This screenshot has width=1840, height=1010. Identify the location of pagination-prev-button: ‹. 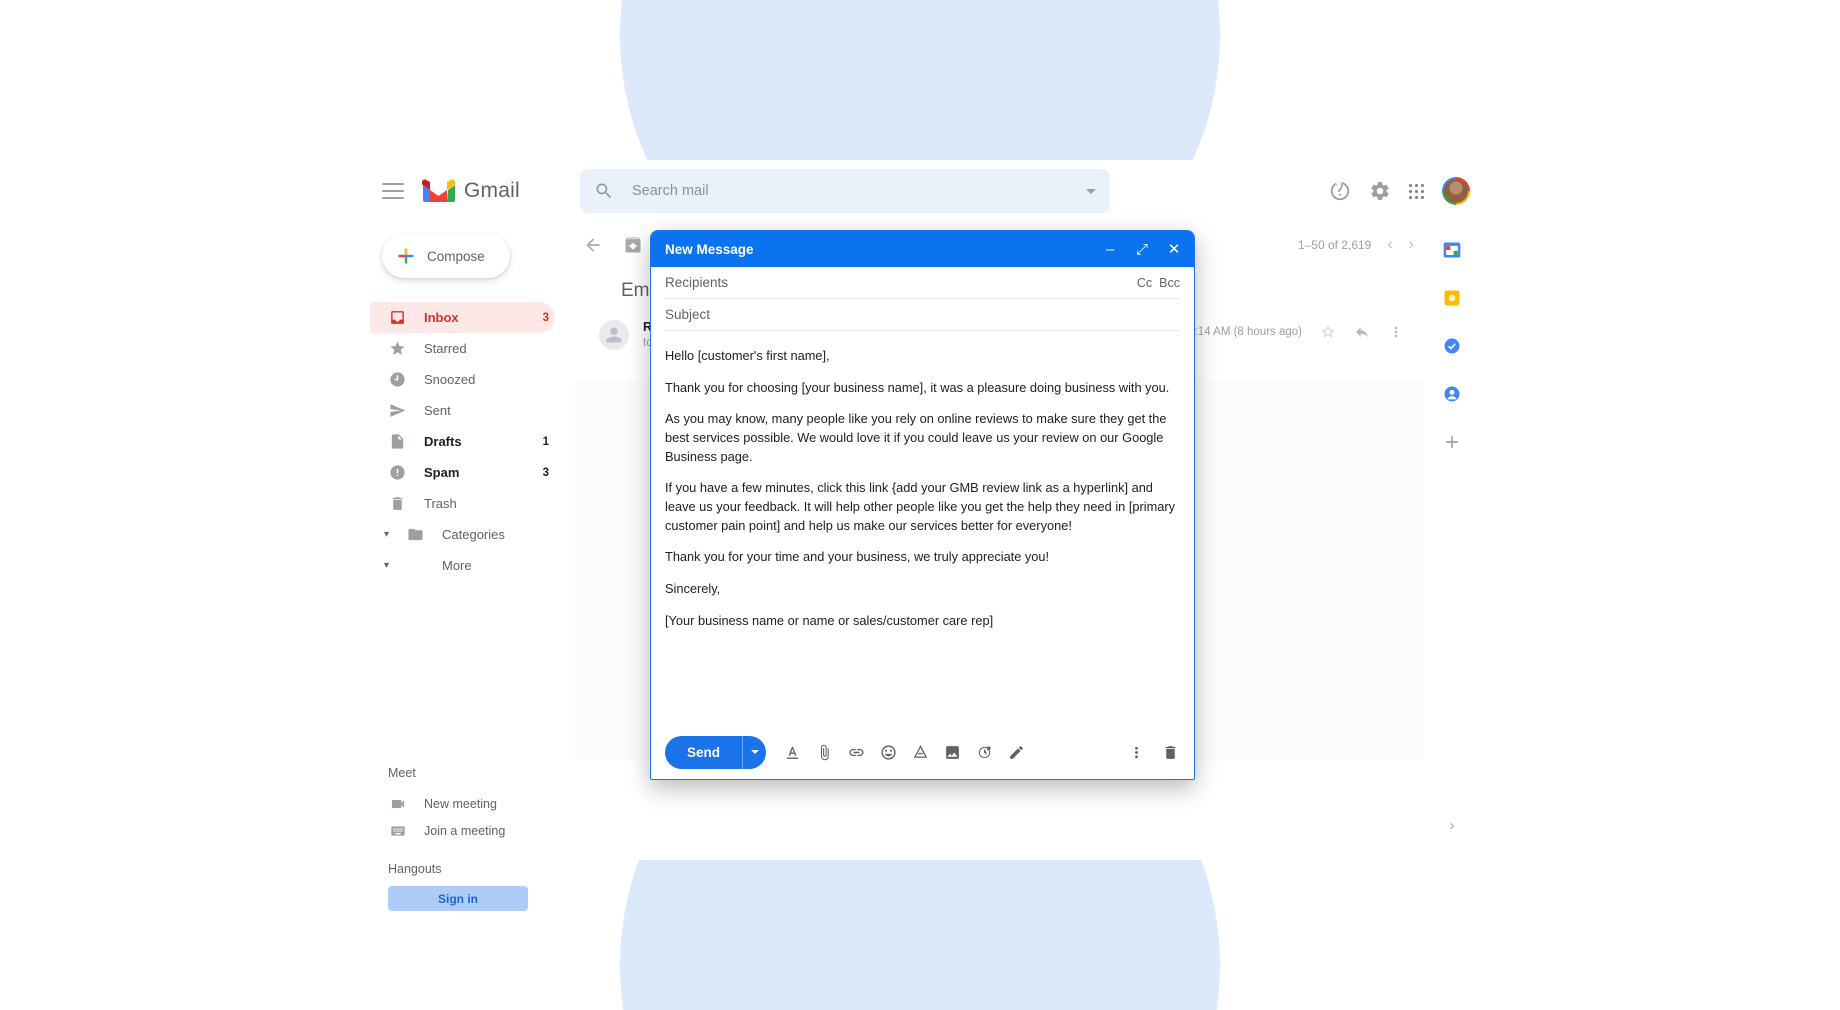
(1389, 245).